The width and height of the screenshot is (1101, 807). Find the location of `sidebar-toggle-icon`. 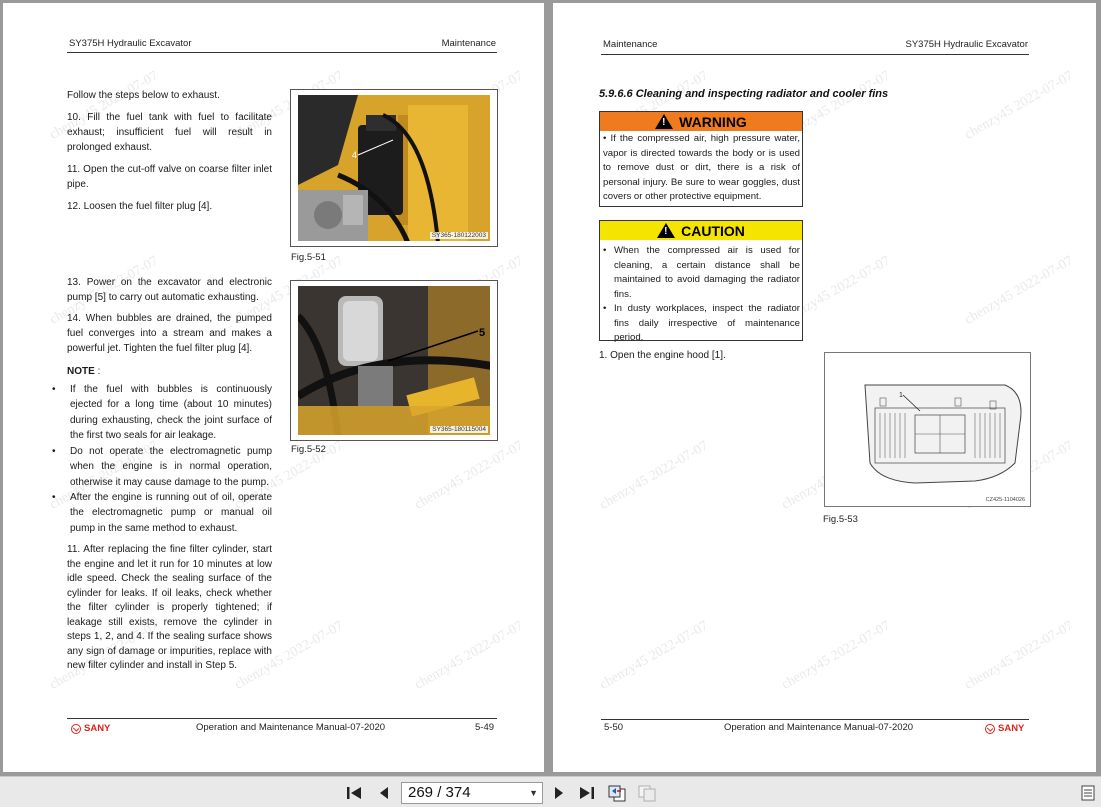

sidebar-toggle-icon is located at coordinates (1088, 793).